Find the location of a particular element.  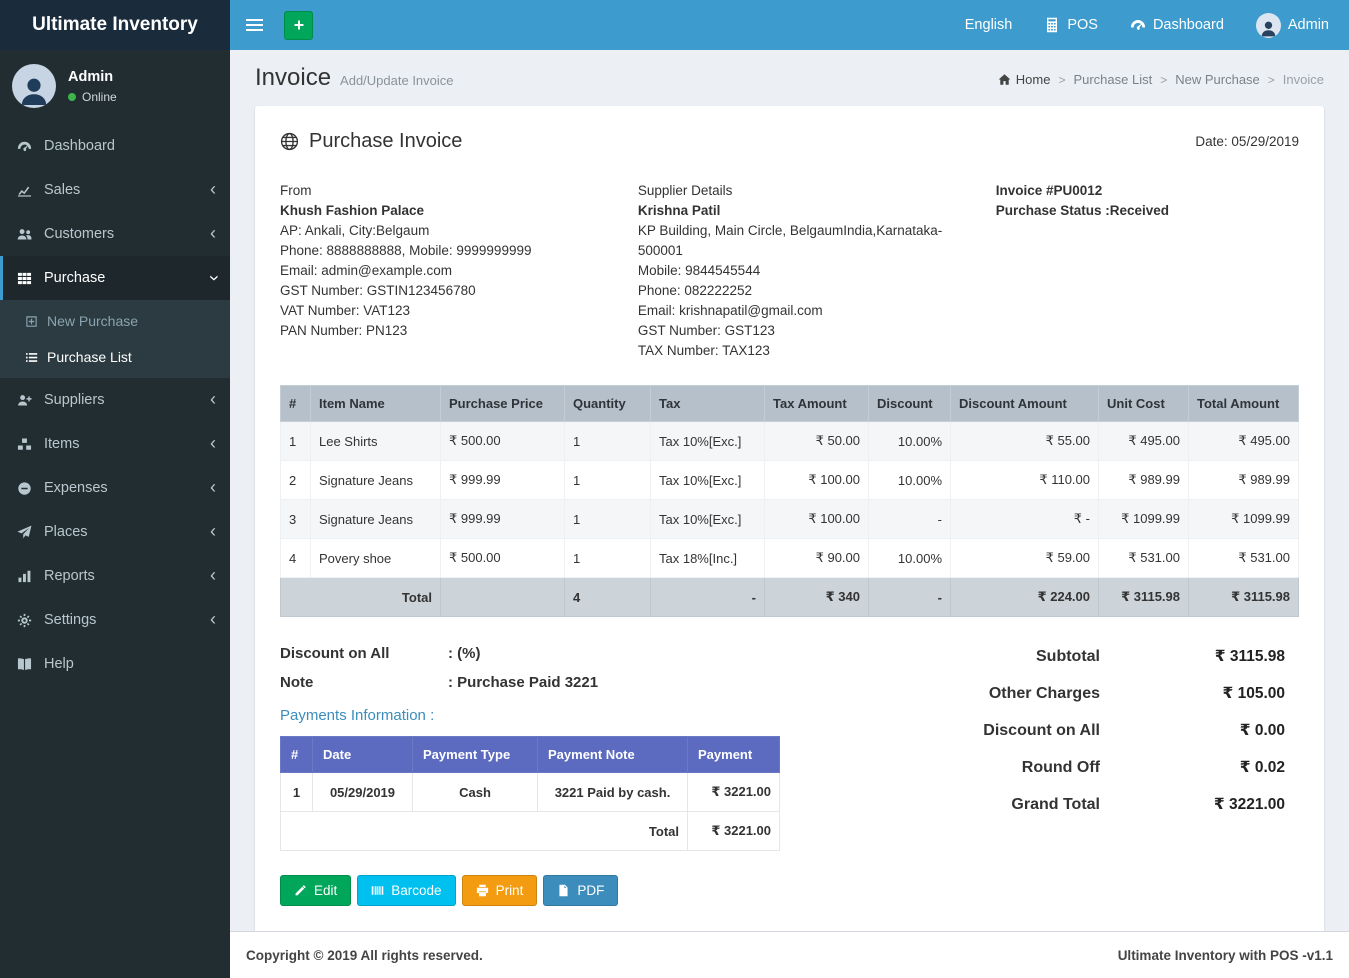

column-header: Purchase Price is located at coordinates (502, 403).